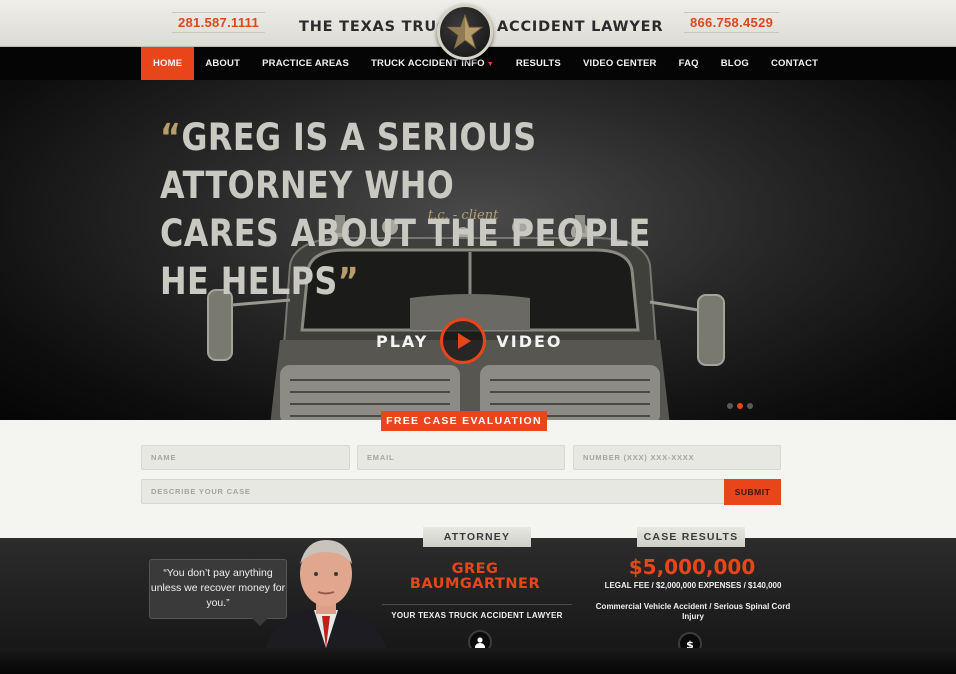 The image size is (956, 674). What do you see at coordinates (794, 63) in the screenshot?
I see `nav-item-contact: CONTACT` at bounding box center [794, 63].